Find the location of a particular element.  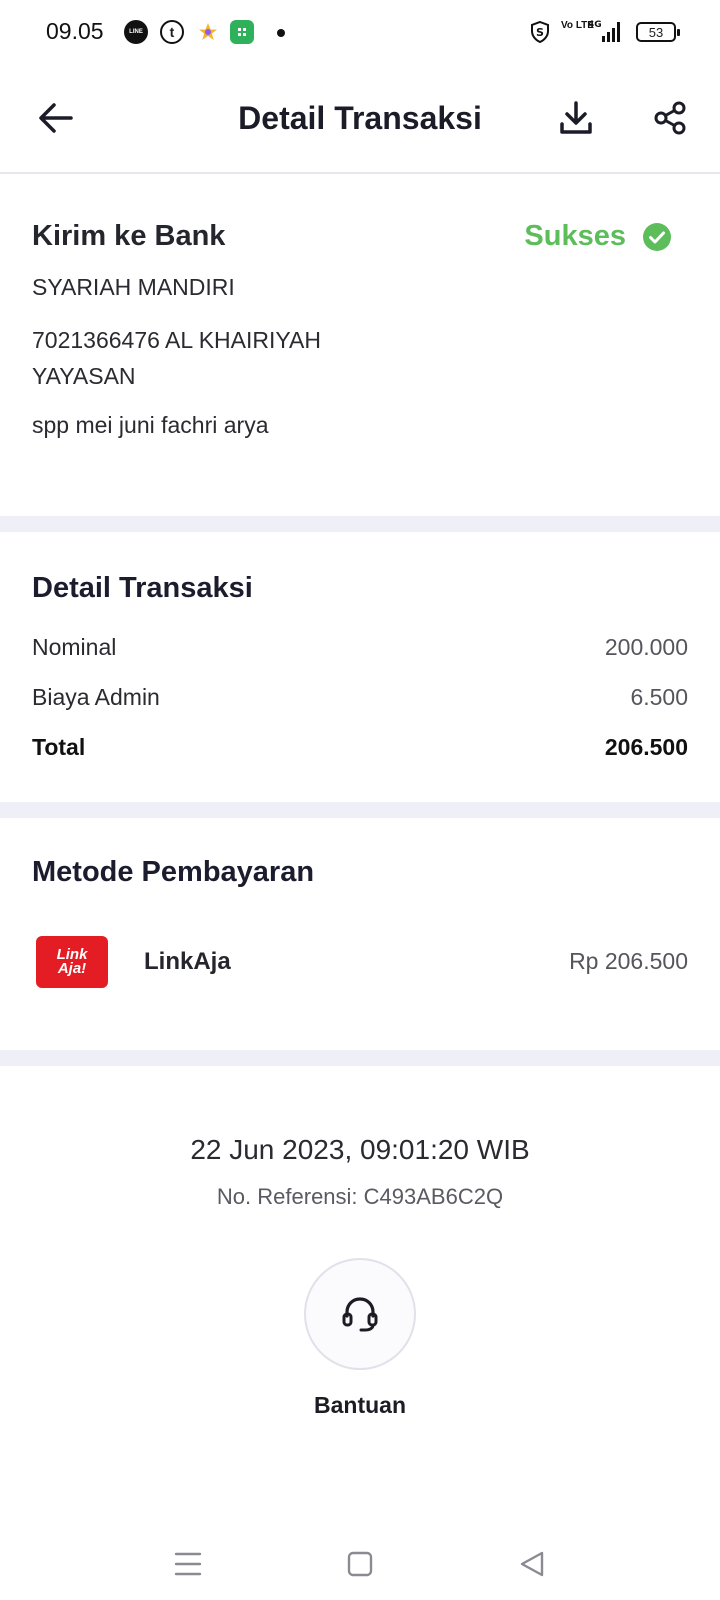

transaction-datetime: 22 Jun 2023, 09:01:20 WIB is located at coordinates (360, 1149).